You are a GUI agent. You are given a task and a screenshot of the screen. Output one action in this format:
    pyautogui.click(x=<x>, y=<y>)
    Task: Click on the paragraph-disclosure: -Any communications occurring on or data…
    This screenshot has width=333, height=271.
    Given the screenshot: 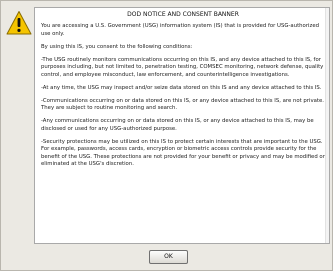 What is the action you would take?
    pyautogui.click(x=177, y=125)
    